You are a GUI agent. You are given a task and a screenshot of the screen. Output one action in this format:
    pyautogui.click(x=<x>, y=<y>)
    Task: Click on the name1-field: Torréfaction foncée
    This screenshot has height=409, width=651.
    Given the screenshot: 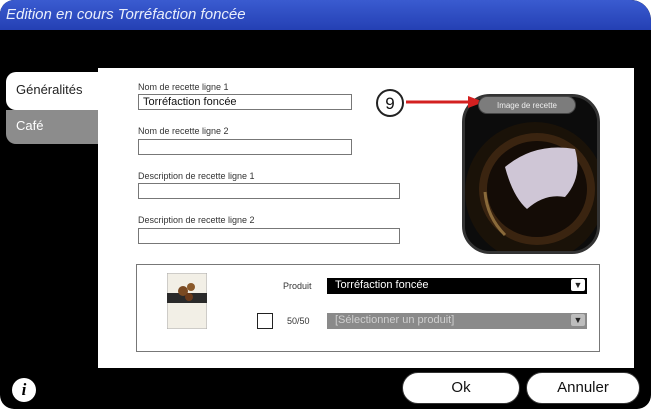 What is the action you would take?
    pyautogui.click(x=245, y=102)
    